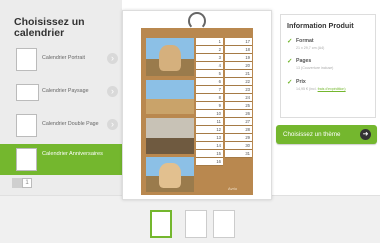  What do you see at coordinates (209, 42) in the screenshot?
I see `calendar-day-row: 1` at bounding box center [209, 42].